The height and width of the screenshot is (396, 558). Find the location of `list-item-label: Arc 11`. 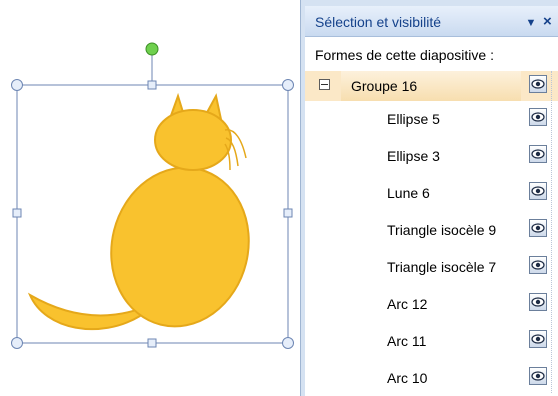

list-item-label: Arc 11 is located at coordinates (407, 341).